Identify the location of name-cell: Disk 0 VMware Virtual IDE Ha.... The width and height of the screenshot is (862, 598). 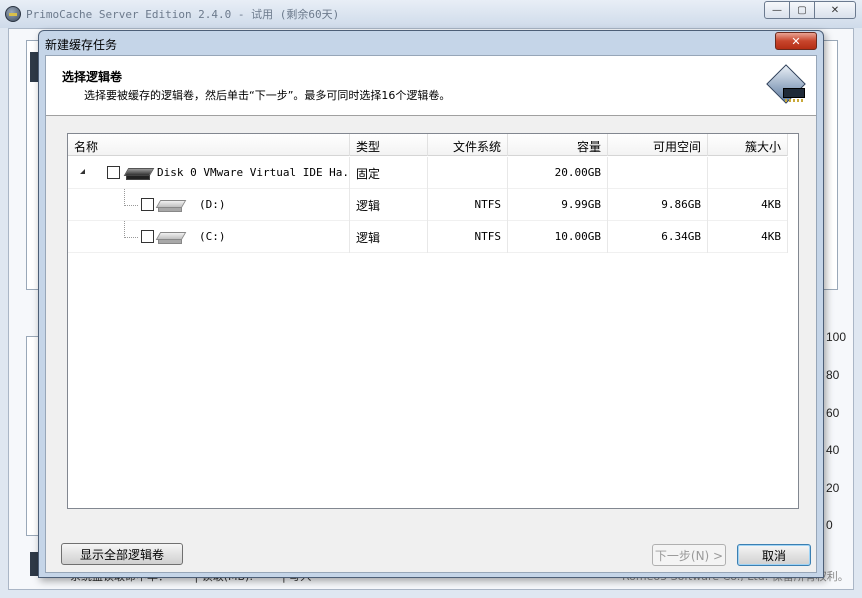
(209, 173).